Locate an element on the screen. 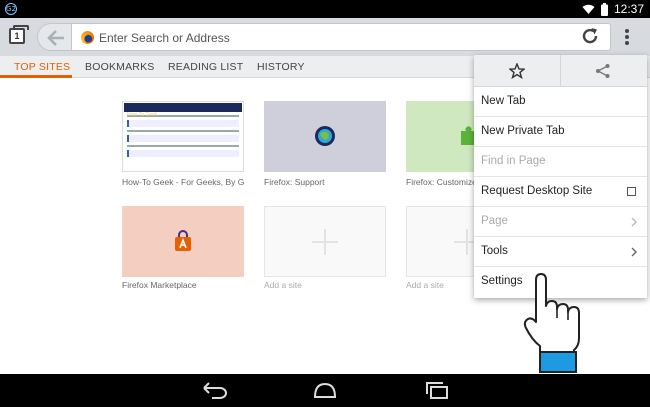  status-right: 12:37 is located at coordinates (613, 9).